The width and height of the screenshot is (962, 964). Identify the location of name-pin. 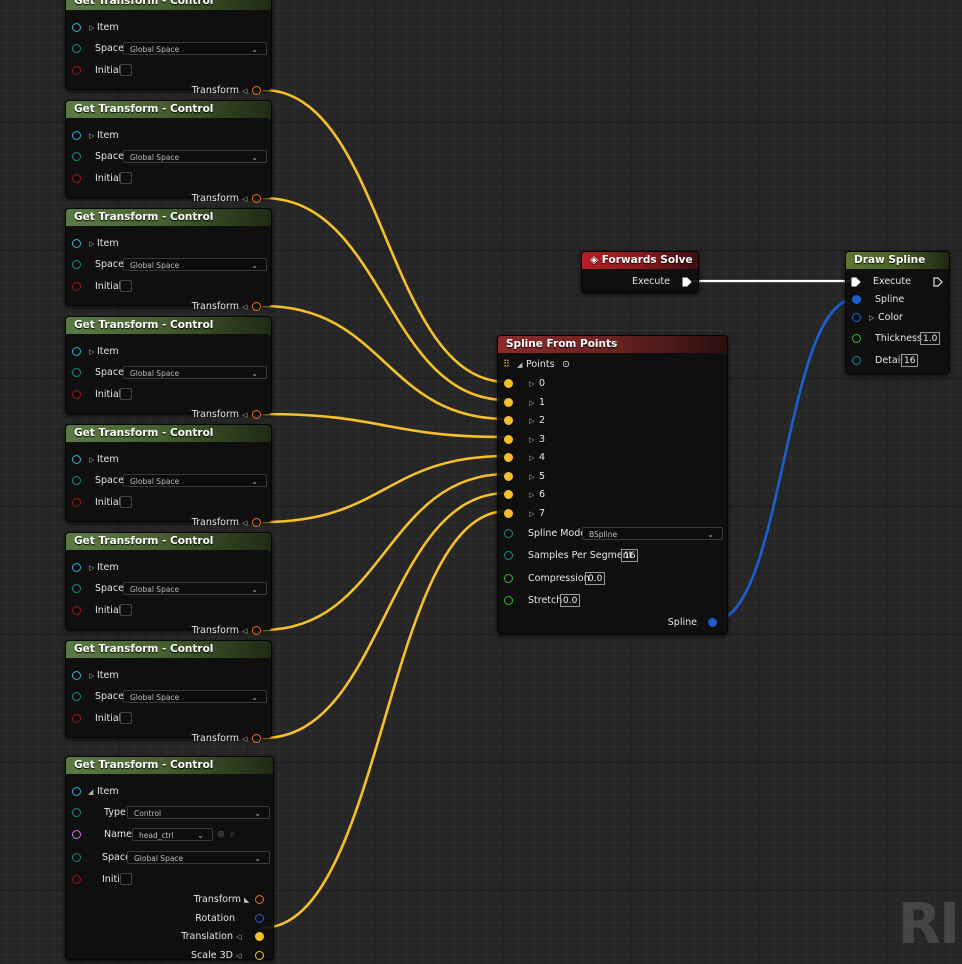
(76, 834).